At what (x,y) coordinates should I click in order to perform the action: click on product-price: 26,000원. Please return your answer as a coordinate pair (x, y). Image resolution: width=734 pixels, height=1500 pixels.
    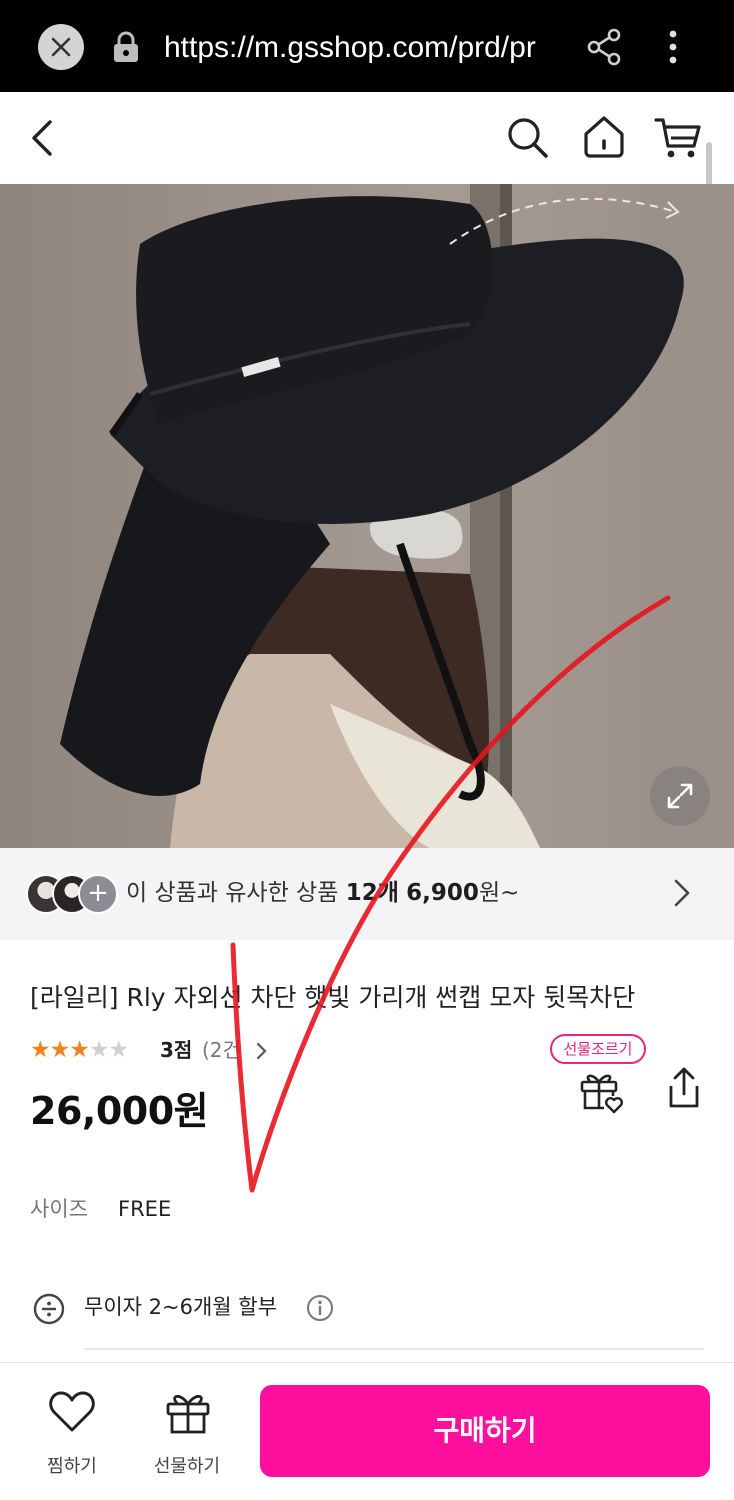
    Looking at the image, I should click on (119, 1111).